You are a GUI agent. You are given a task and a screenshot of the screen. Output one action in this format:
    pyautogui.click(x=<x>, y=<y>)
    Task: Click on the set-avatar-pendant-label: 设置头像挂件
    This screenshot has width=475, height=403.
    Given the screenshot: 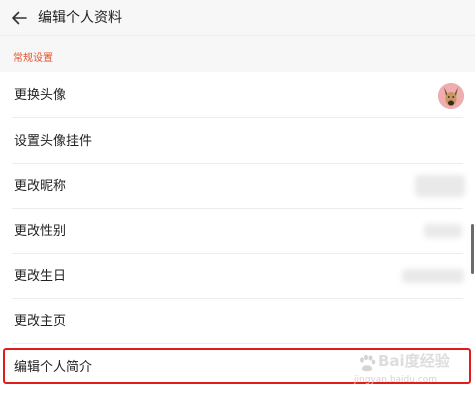 What is the action you would take?
    pyautogui.click(x=53, y=141)
    